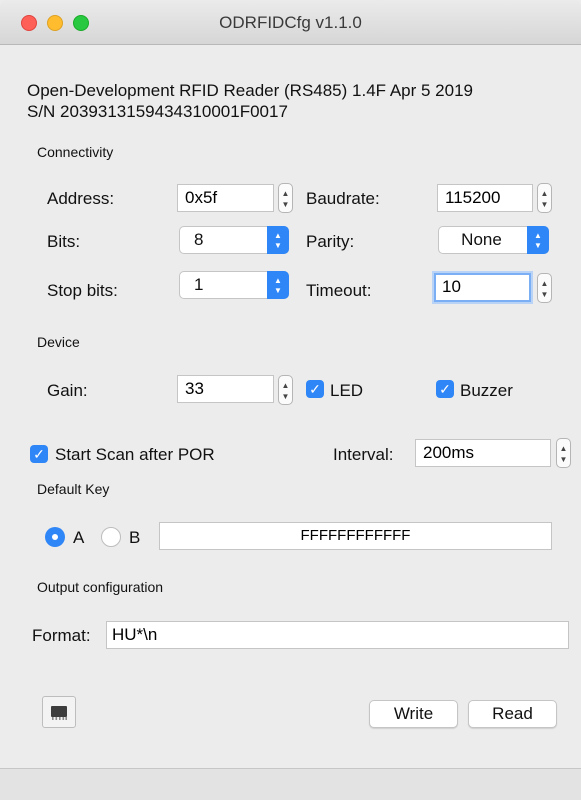 Image resolution: width=581 pixels, height=800 pixels. What do you see at coordinates (67, 390) in the screenshot?
I see `gain-label: Gain:` at bounding box center [67, 390].